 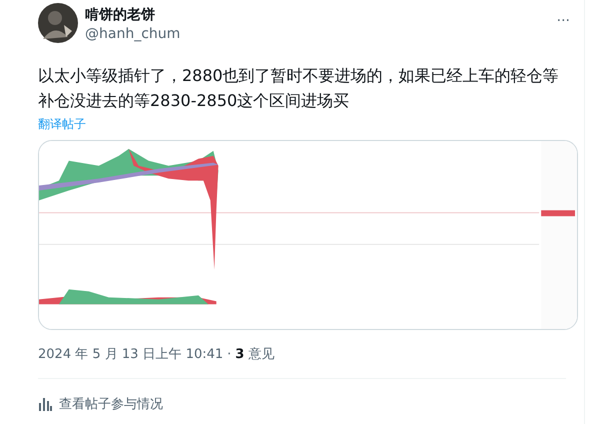 What do you see at coordinates (131, 354) in the screenshot?
I see `post-time: 2024 年 5 月 13 日上午 10:41` at bounding box center [131, 354].